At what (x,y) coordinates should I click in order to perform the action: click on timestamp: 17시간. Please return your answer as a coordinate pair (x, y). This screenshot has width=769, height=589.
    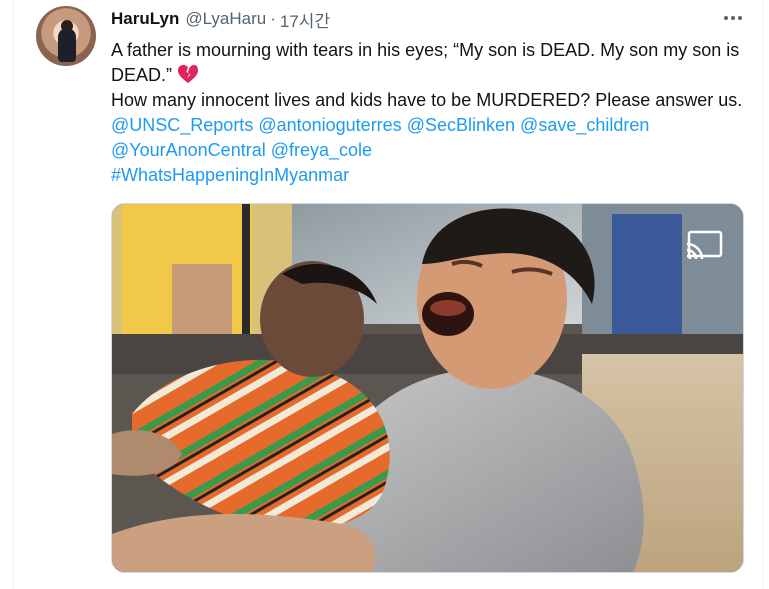
    Looking at the image, I should click on (305, 19).